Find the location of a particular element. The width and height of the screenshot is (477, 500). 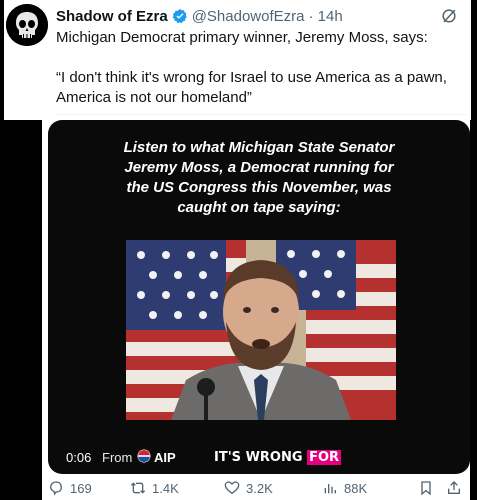

verified-badge-icon is located at coordinates (179, 16).